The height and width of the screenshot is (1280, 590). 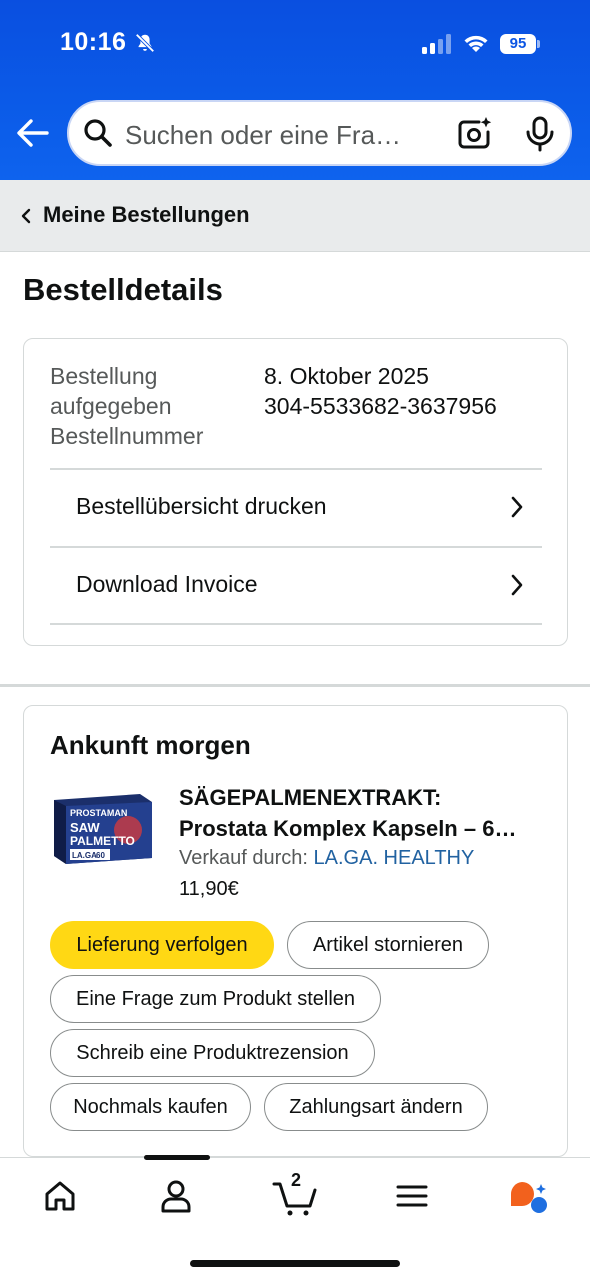 I want to click on product-price: 11,90€, so click(x=209, y=889).